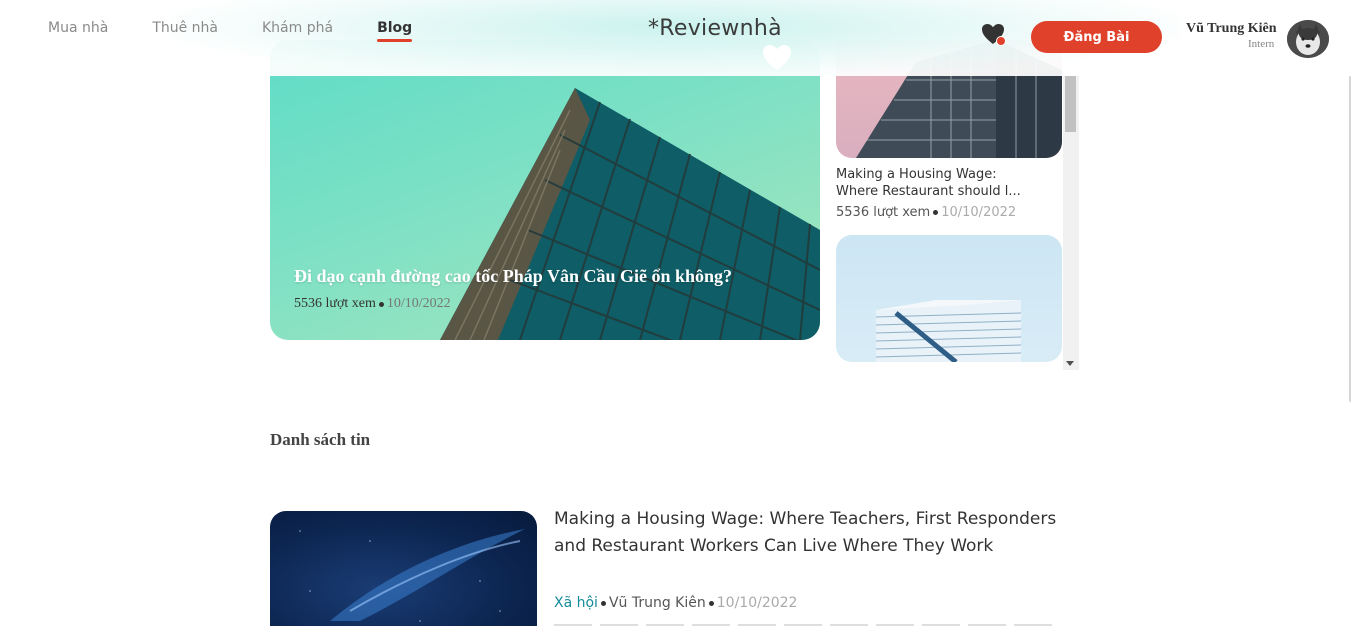 This screenshot has width=1353, height=626. I want to click on news-item-meta: Xã hội Vũ Trung Kiên 10/10/2022, so click(675, 603).